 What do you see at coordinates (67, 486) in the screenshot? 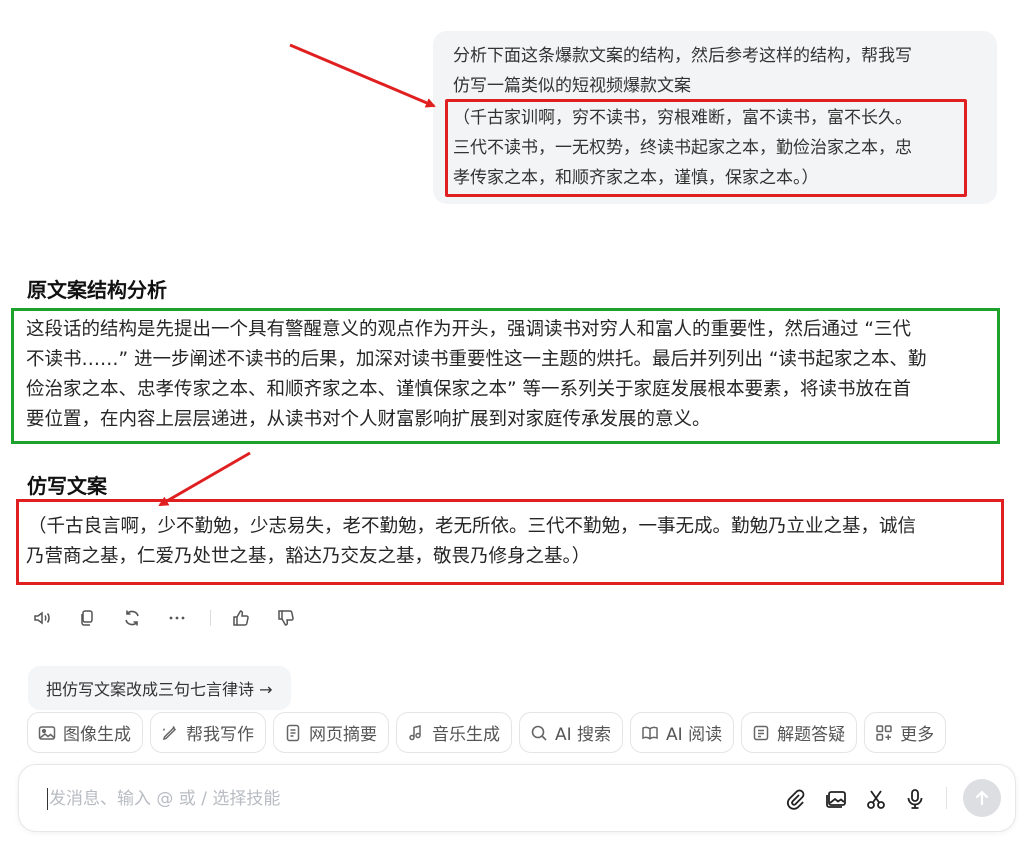
I see `imitation-heading: 仿写文案` at bounding box center [67, 486].